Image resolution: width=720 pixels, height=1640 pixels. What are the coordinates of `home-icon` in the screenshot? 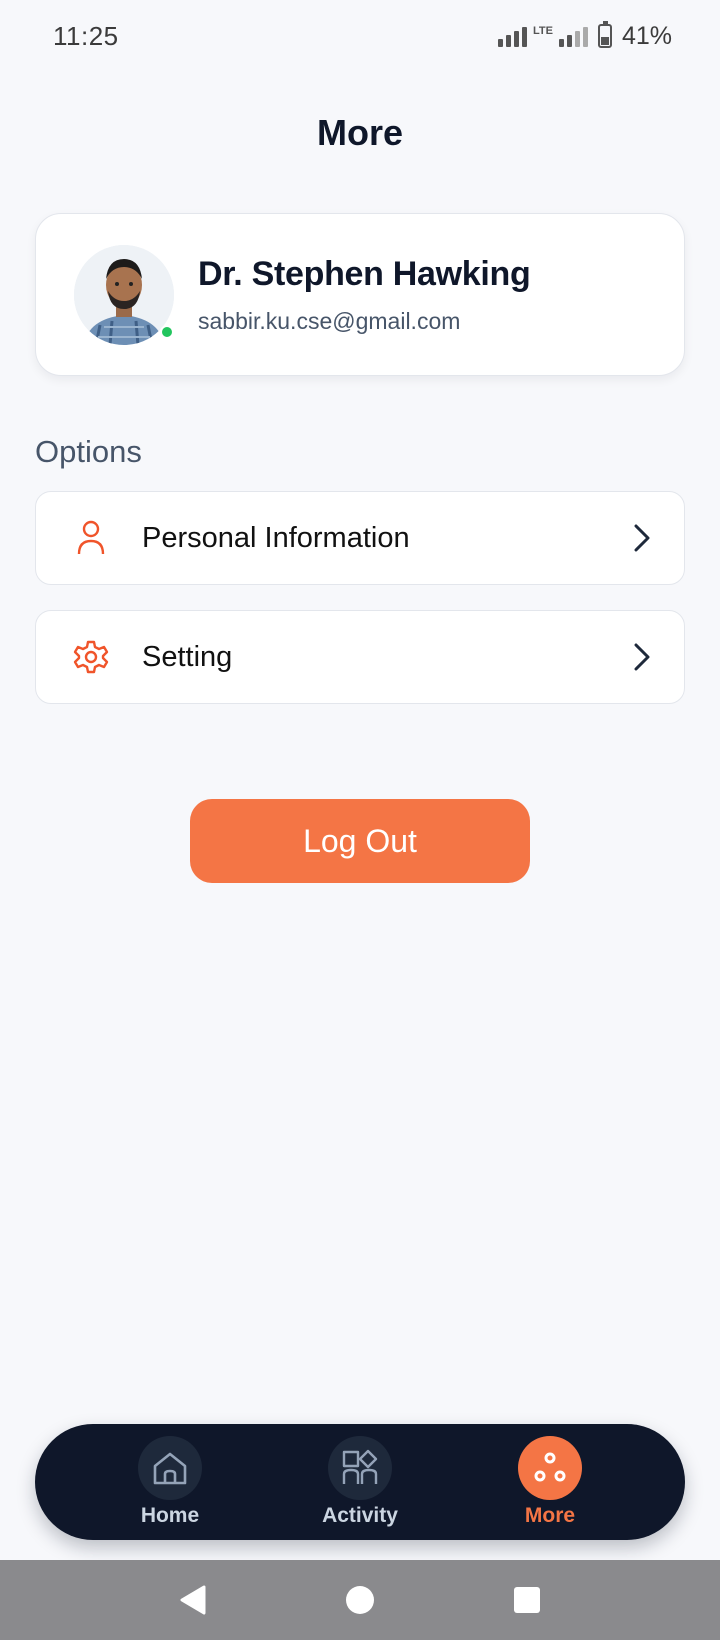 It's located at (170, 1468).